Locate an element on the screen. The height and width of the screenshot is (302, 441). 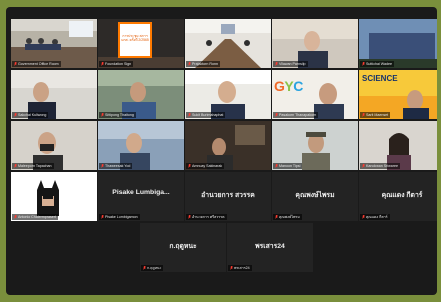
participant-name-label: Sittipong Thaitong is located at coordinates (117, 115).